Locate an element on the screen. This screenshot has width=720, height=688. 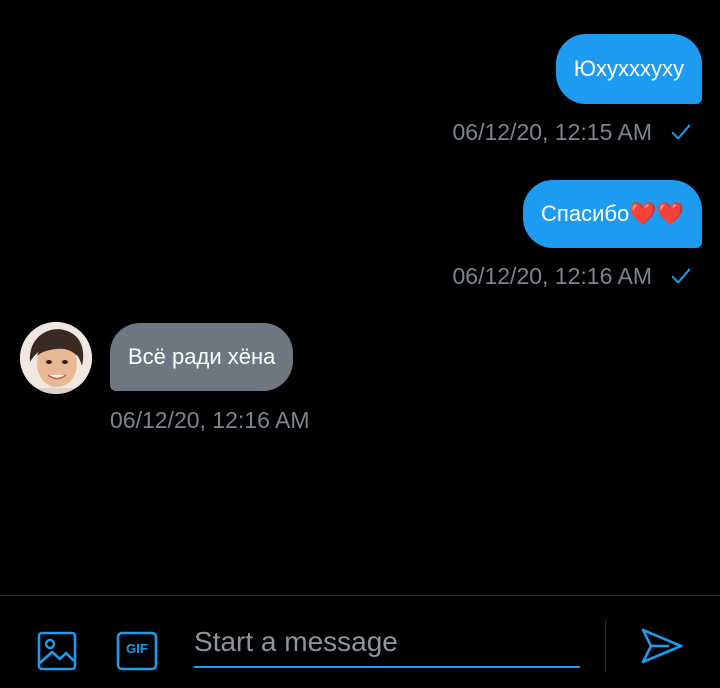
avatar is located at coordinates (56, 358).